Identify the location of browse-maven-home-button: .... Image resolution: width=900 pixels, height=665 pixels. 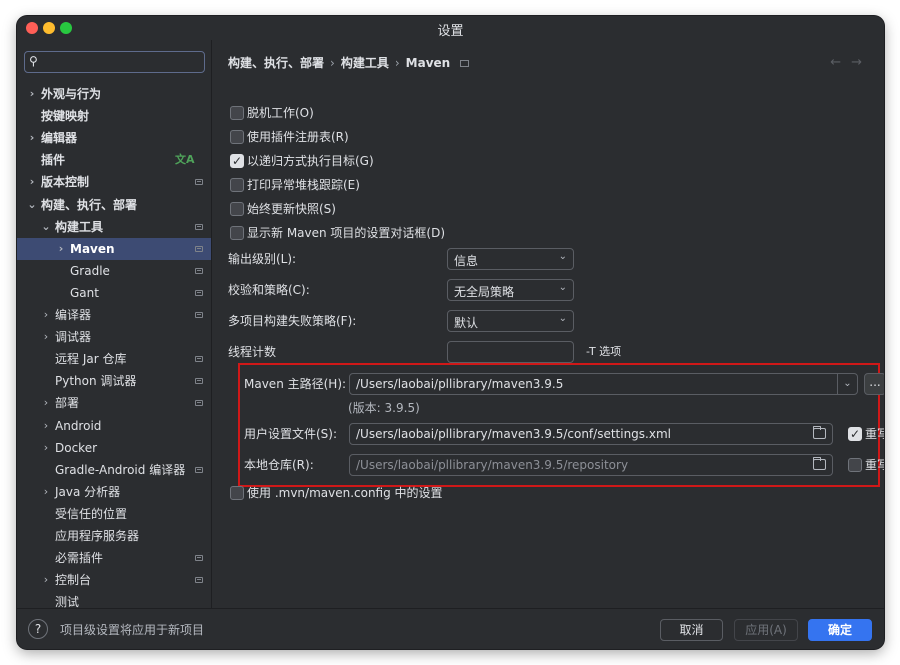
(874, 384).